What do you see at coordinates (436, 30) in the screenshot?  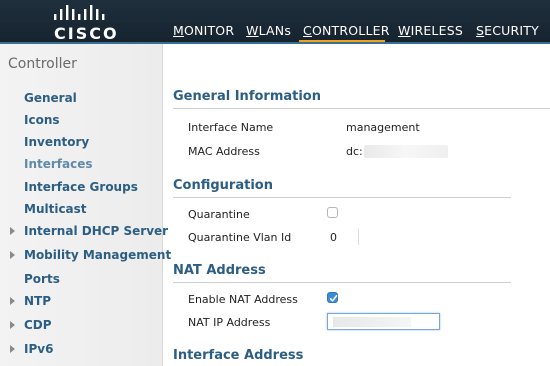 I see `nav-label: IRELESS` at bounding box center [436, 30].